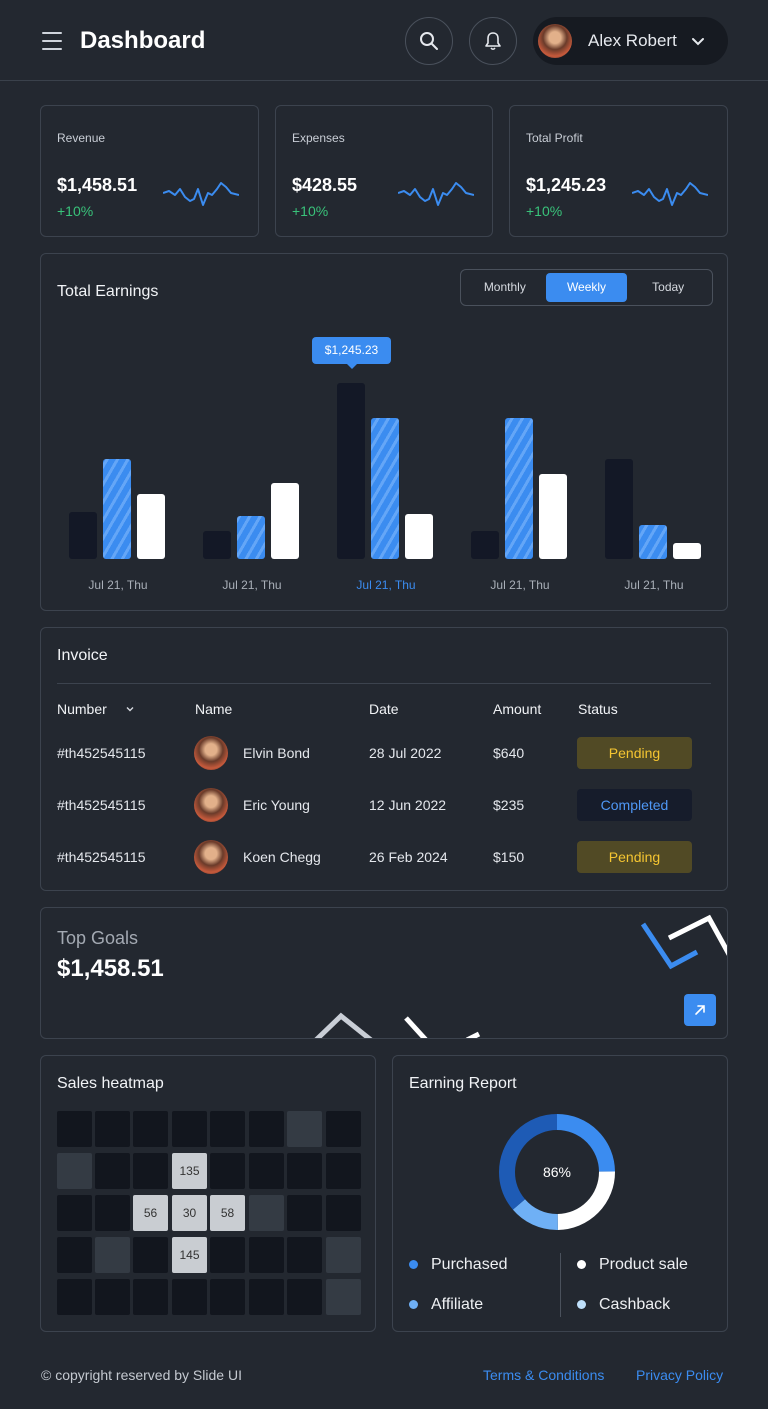  I want to click on open-goals-button, so click(700, 1010).